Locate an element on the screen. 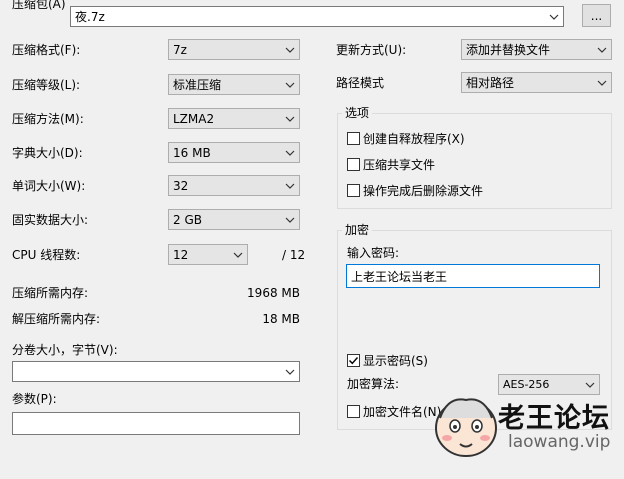  threads-combo: 12 is located at coordinates (208, 254).